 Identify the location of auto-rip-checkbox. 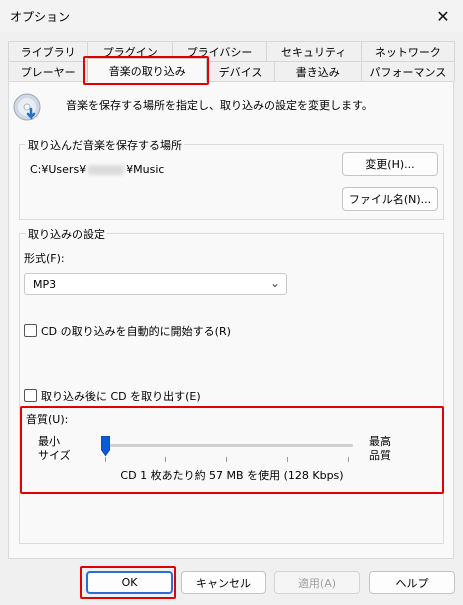
(30, 330).